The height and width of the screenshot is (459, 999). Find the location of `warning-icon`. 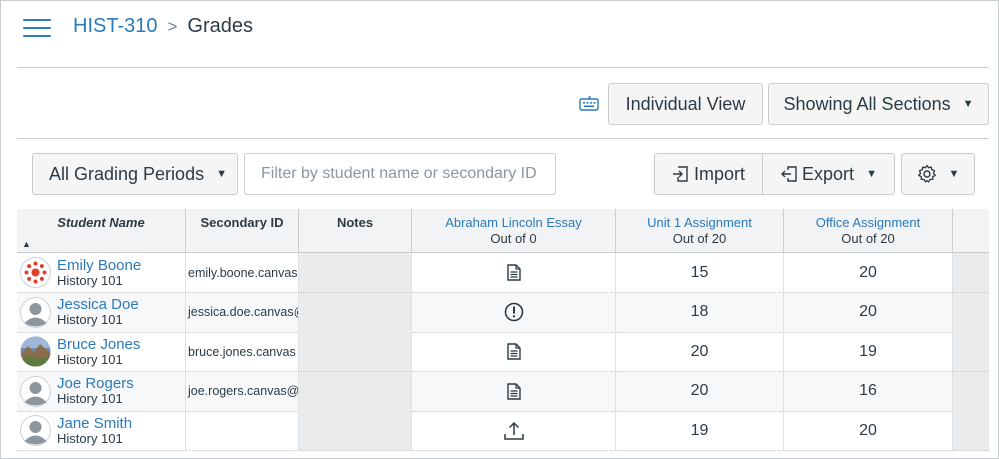

warning-icon is located at coordinates (514, 312).